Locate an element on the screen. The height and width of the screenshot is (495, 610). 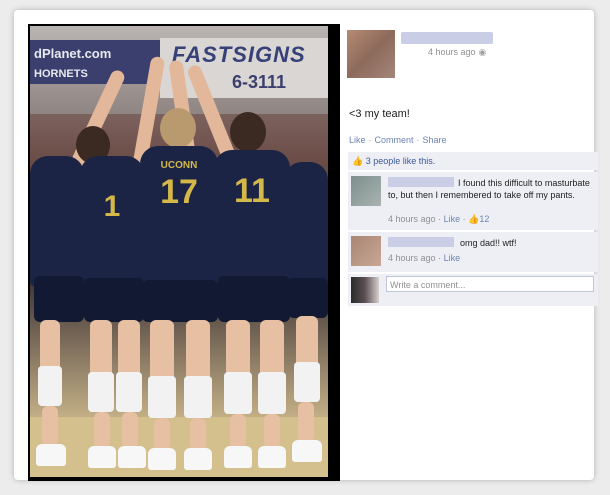
banner-left-sign: dPlanet.com HORNETS is located at coordinates (95, 62).